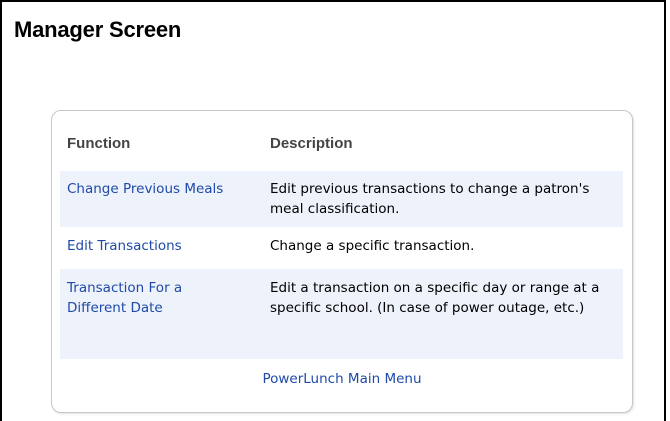  What do you see at coordinates (311, 143) in the screenshot?
I see `header-description: Description` at bounding box center [311, 143].